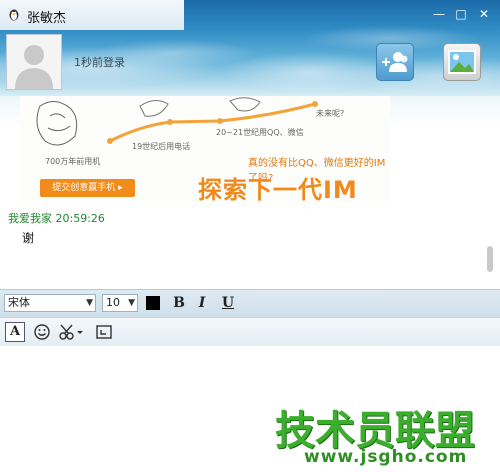 The width and height of the screenshot is (500, 472). I want to click on picture-icon, so click(462, 62).